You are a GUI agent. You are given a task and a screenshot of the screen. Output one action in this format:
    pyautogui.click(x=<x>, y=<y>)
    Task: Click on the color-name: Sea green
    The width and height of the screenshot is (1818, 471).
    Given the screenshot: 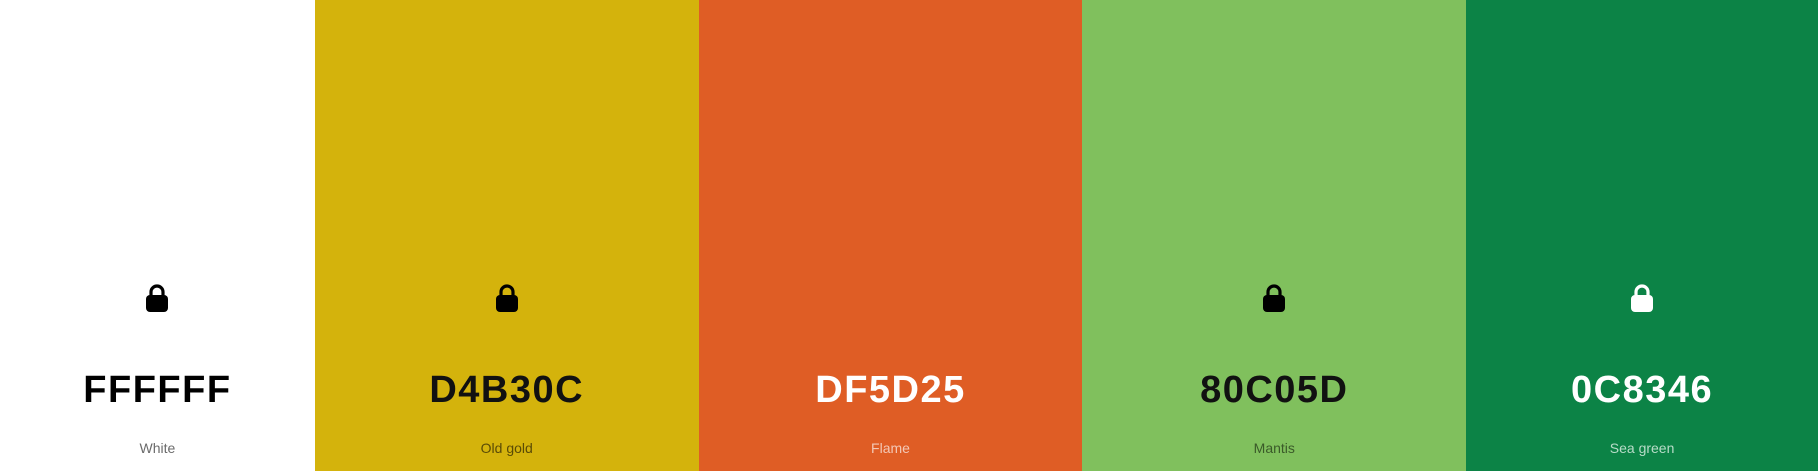 What is the action you would take?
    pyautogui.click(x=1642, y=448)
    